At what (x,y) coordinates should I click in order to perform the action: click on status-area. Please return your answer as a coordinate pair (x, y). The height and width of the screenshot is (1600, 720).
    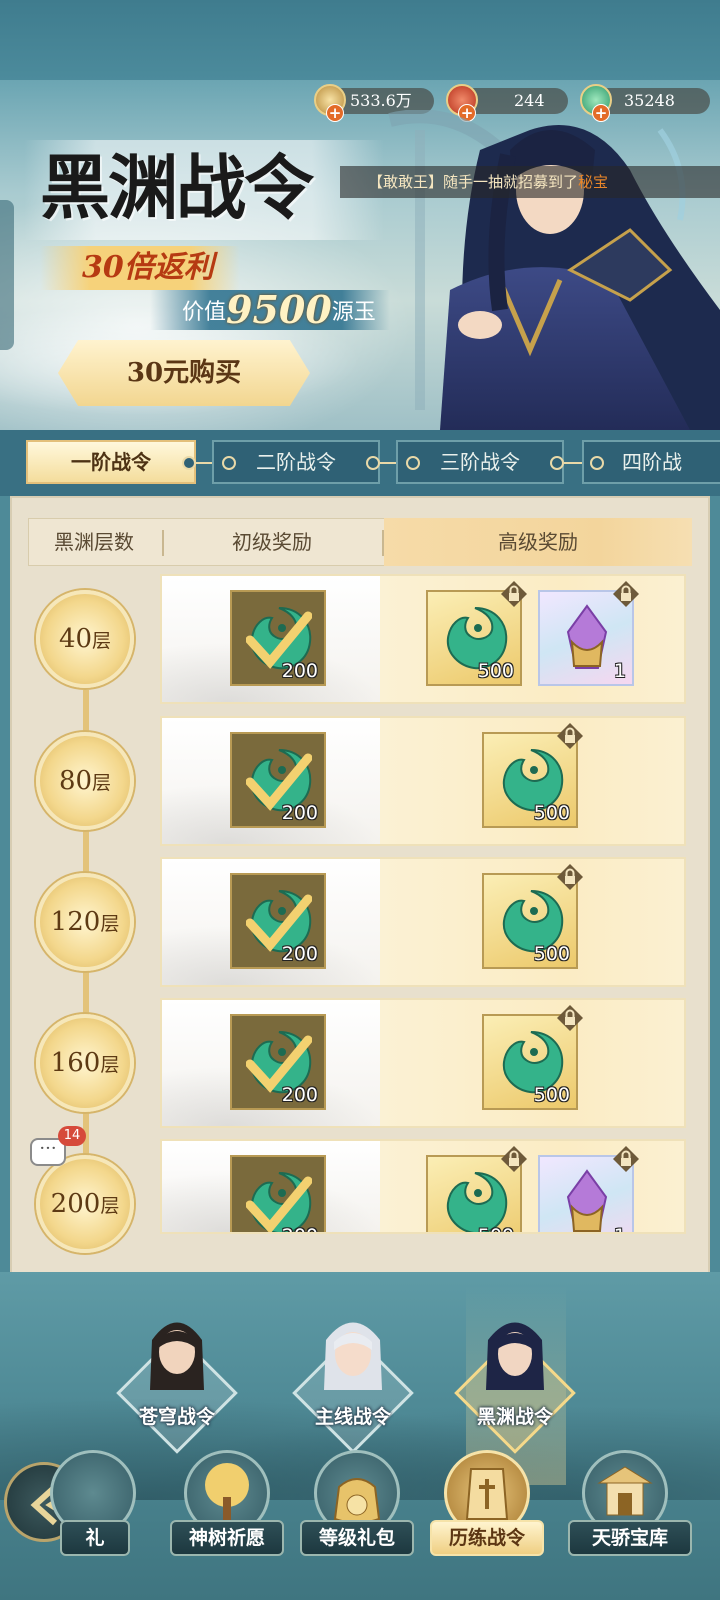
    Looking at the image, I should click on (360, 40).